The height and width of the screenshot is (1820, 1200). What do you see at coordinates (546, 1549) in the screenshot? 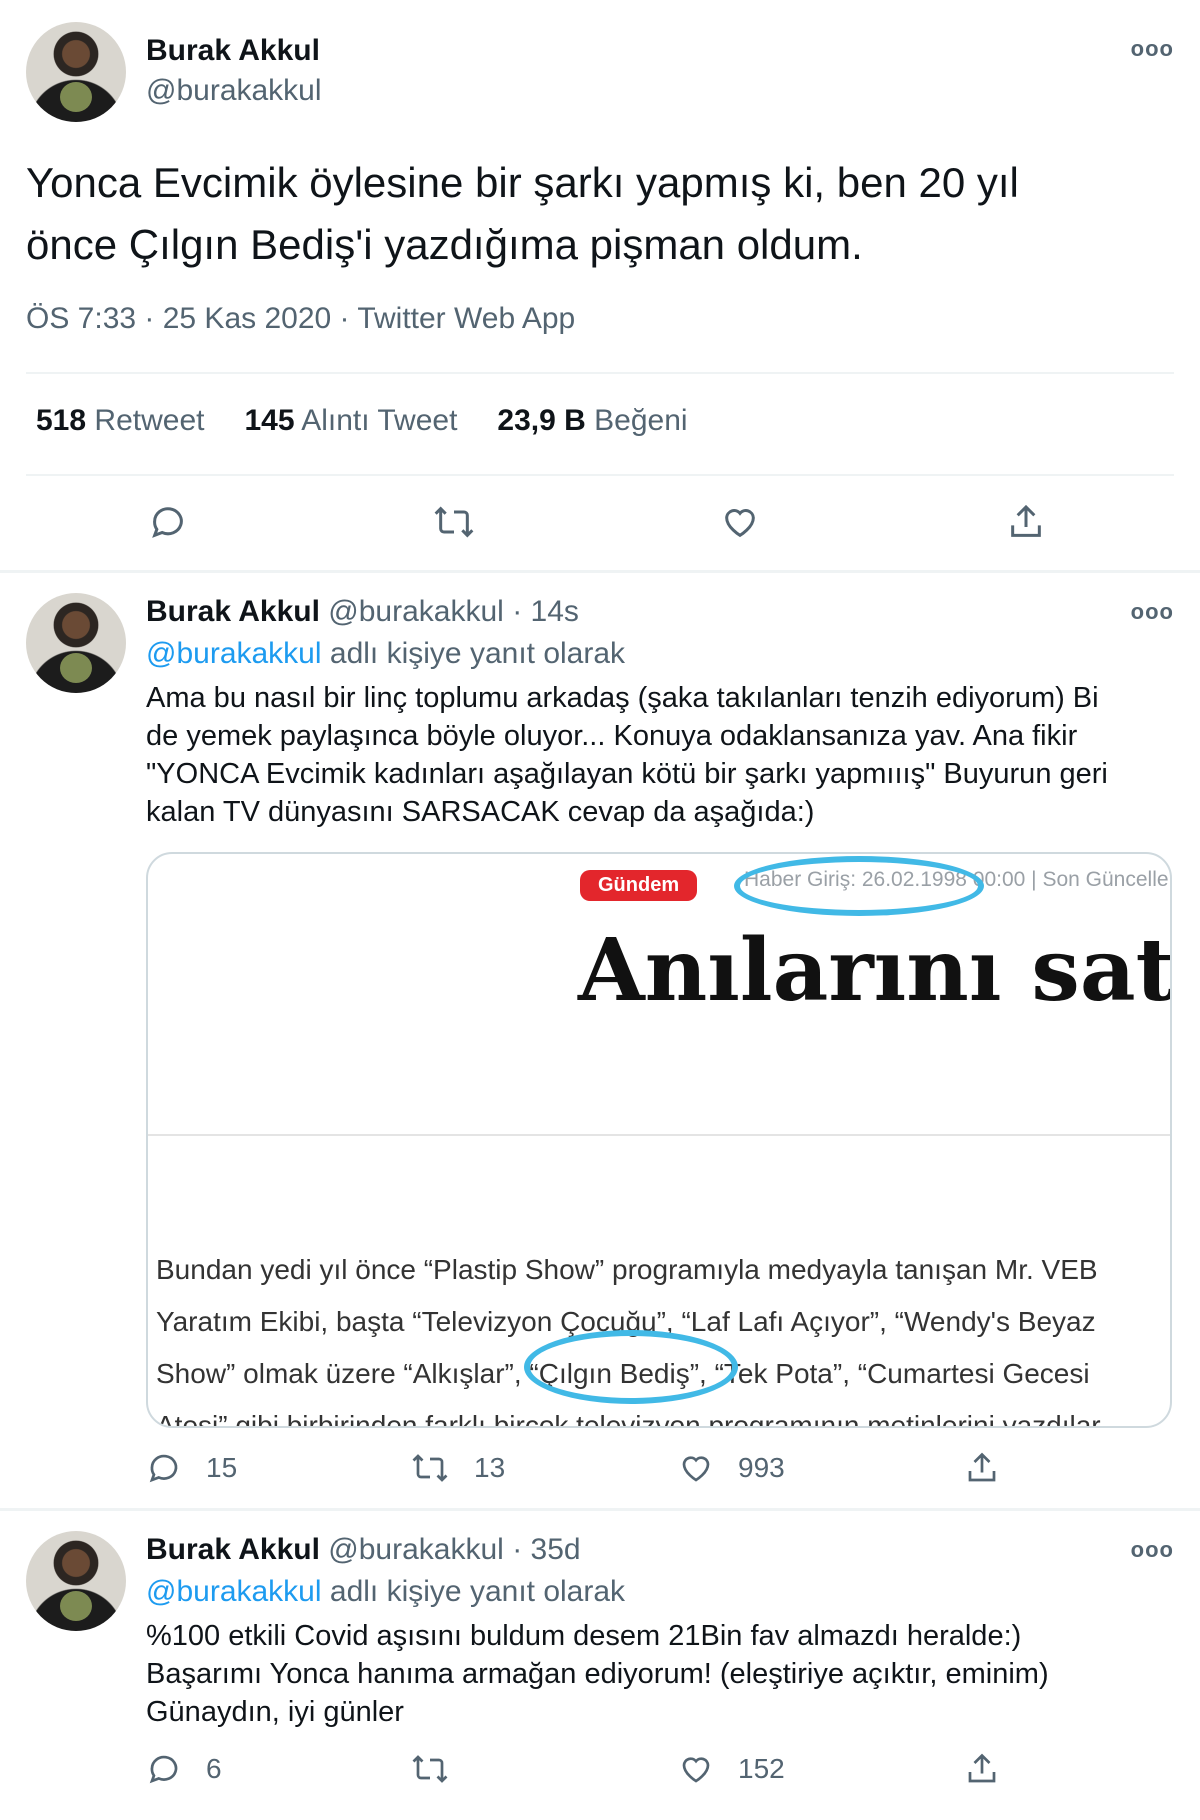
I see `tweet-time: · 35d` at bounding box center [546, 1549].